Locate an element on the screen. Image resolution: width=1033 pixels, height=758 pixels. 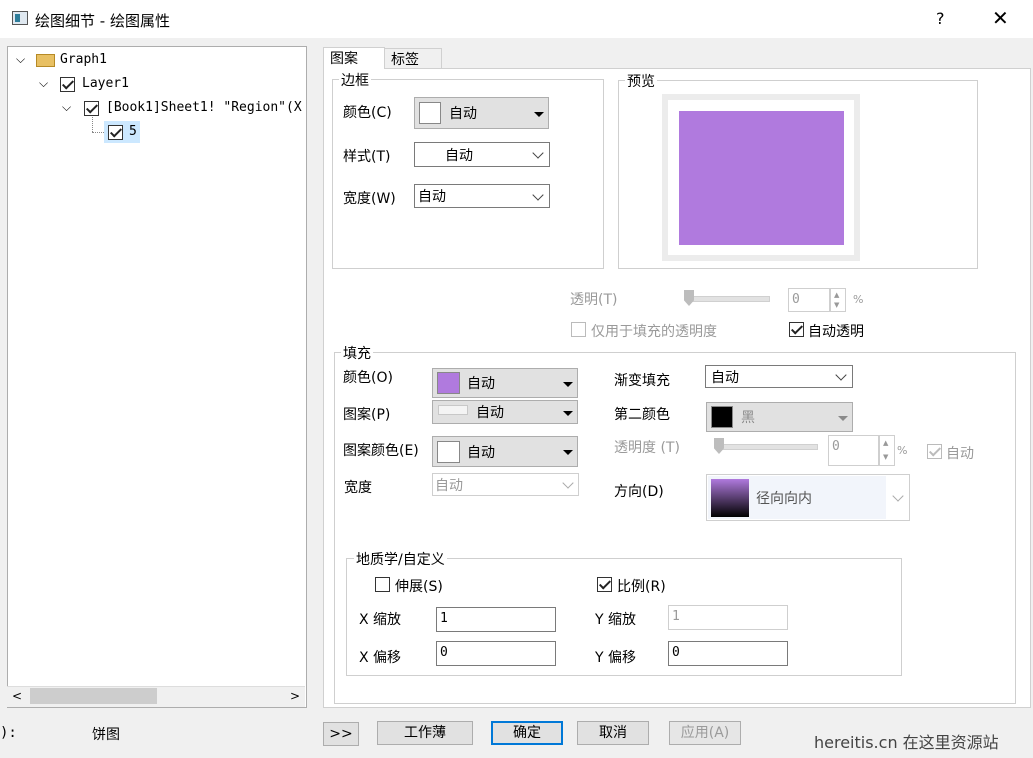
border-style-select: 自动 is located at coordinates (482, 154).